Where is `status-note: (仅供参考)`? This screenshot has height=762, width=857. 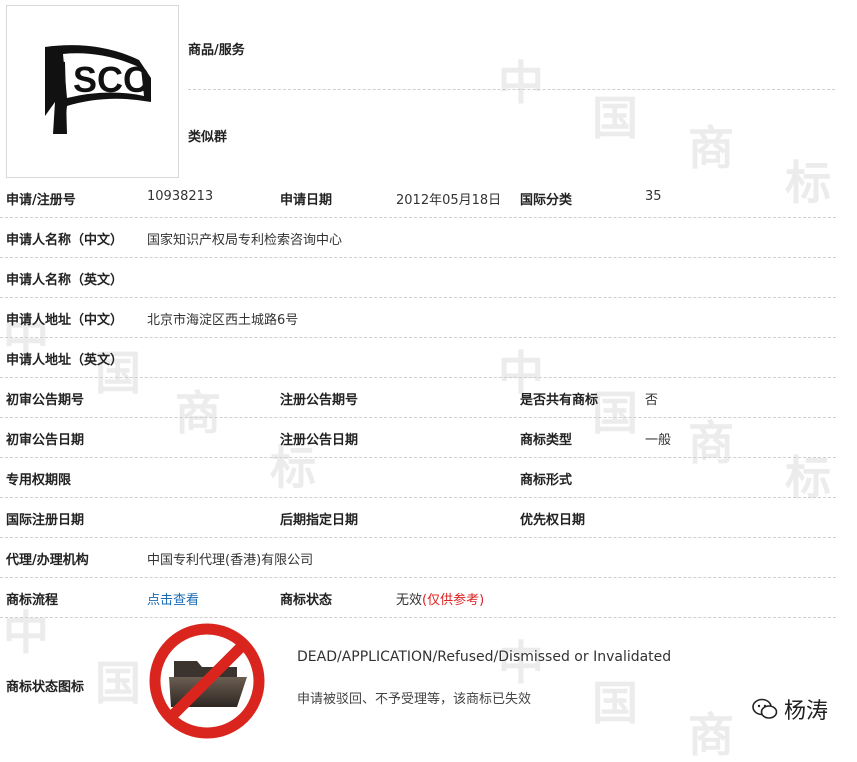 status-note: (仅供参考) is located at coordinates (453, 600).